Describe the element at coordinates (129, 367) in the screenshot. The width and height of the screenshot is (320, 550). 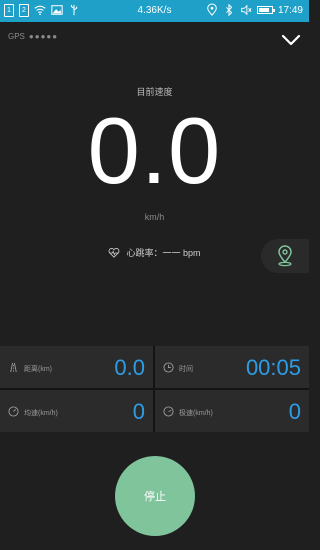
I see `distance-value: 0.0` at that location.